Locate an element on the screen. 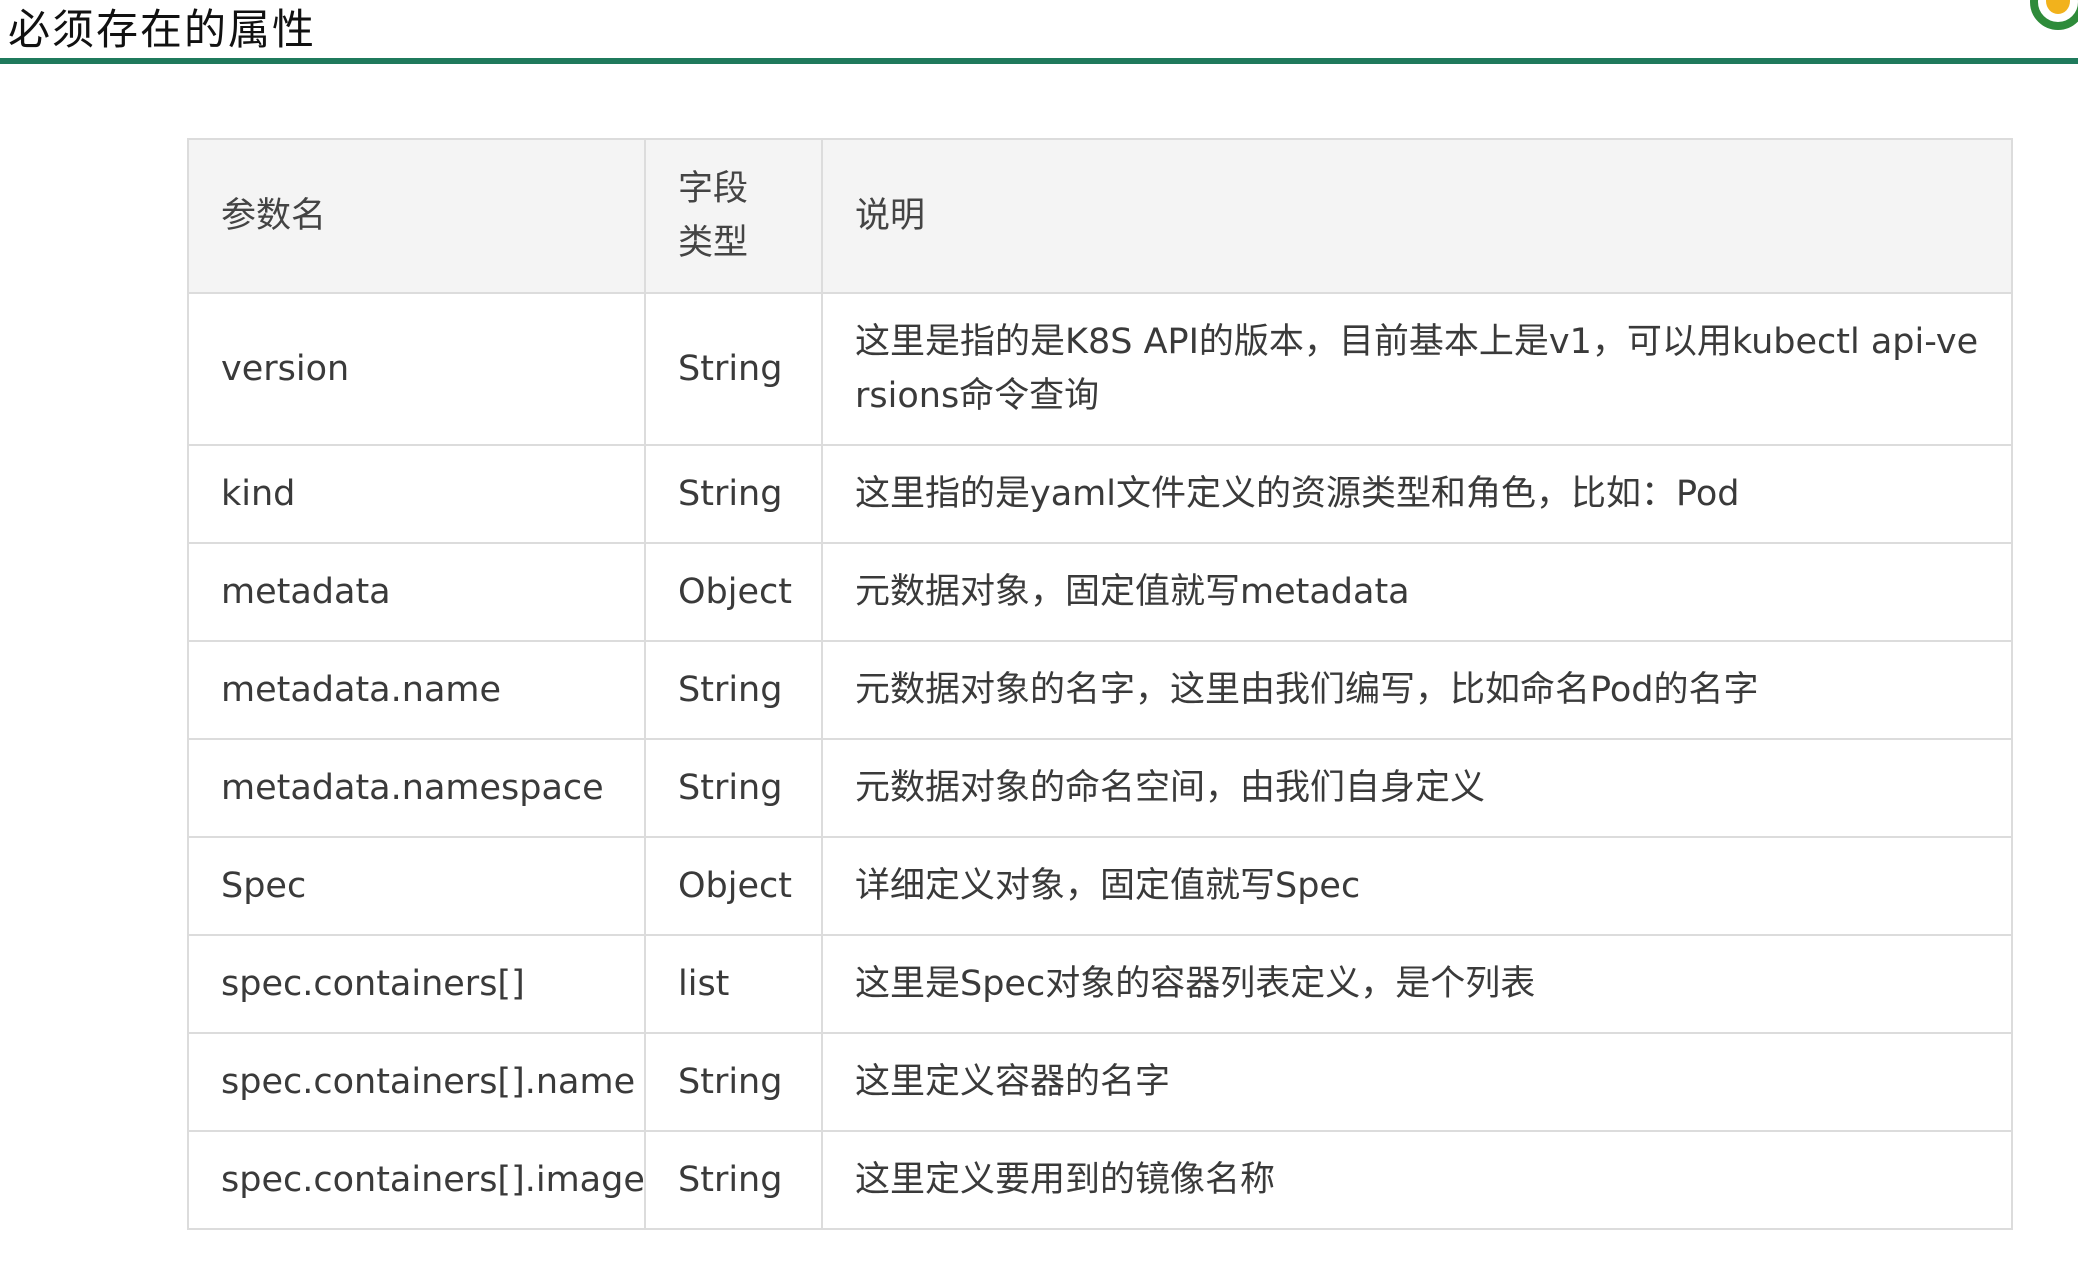  header-description: 说明 is located at coordinates (1417, 216).